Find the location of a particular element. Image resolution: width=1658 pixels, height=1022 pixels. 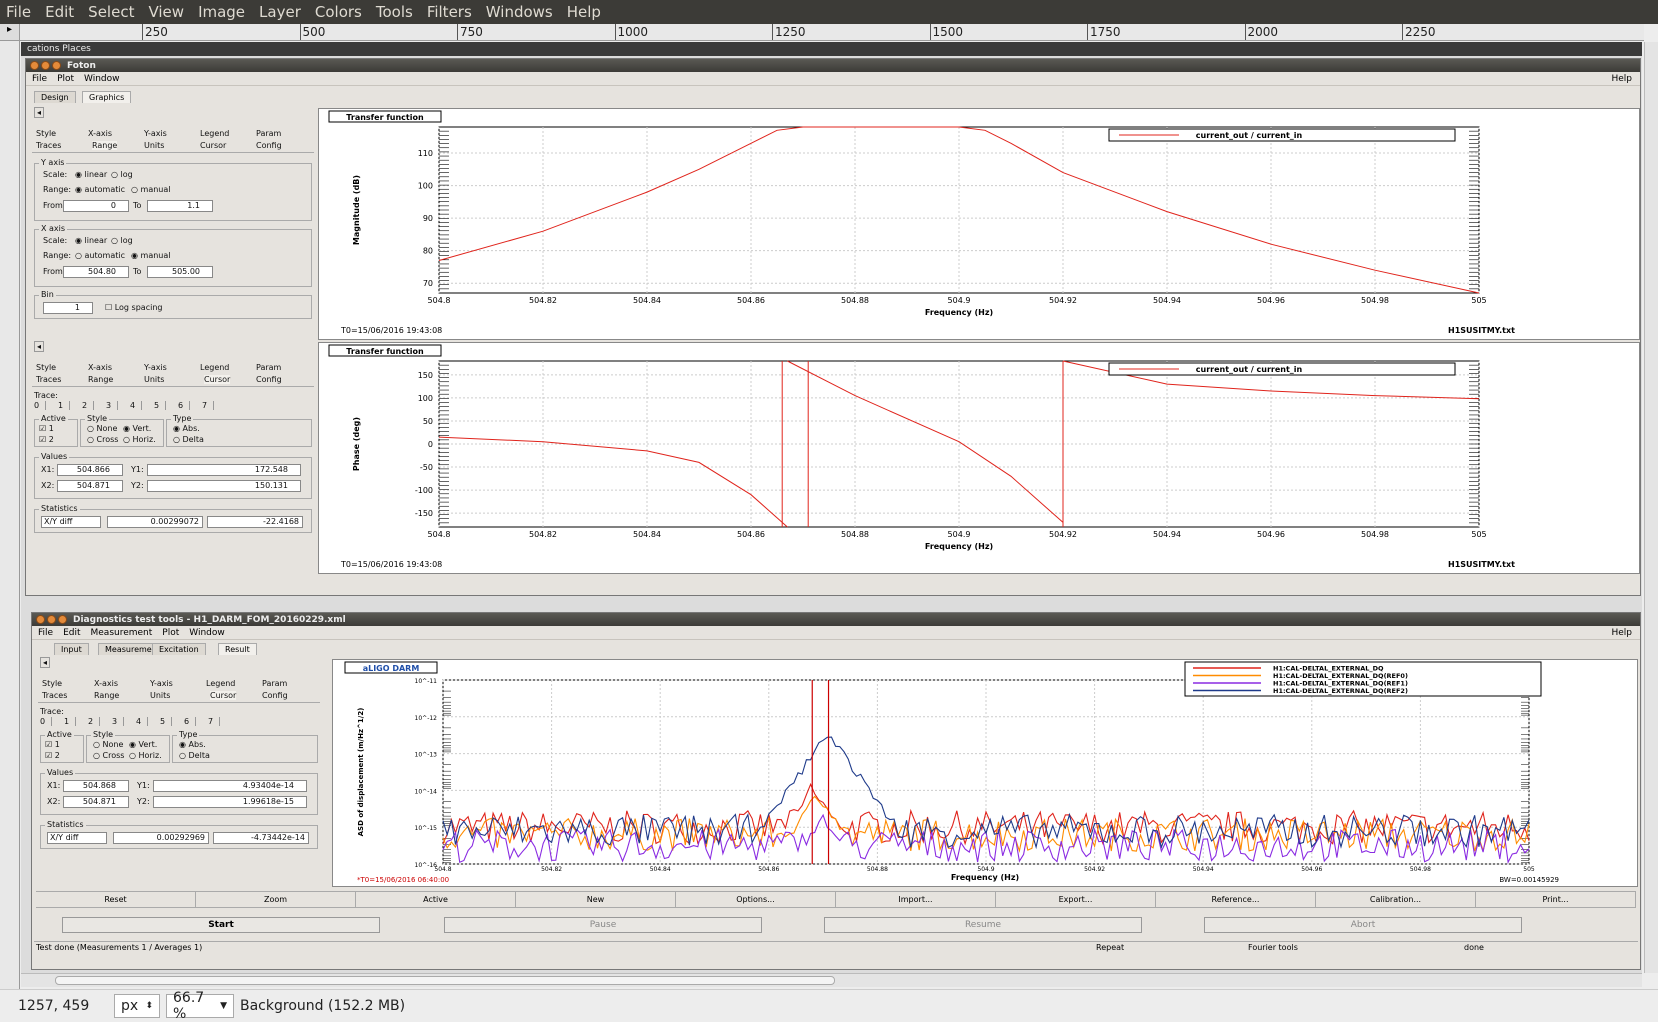

to-input: 505.00 is located at coordinates (180, 272).